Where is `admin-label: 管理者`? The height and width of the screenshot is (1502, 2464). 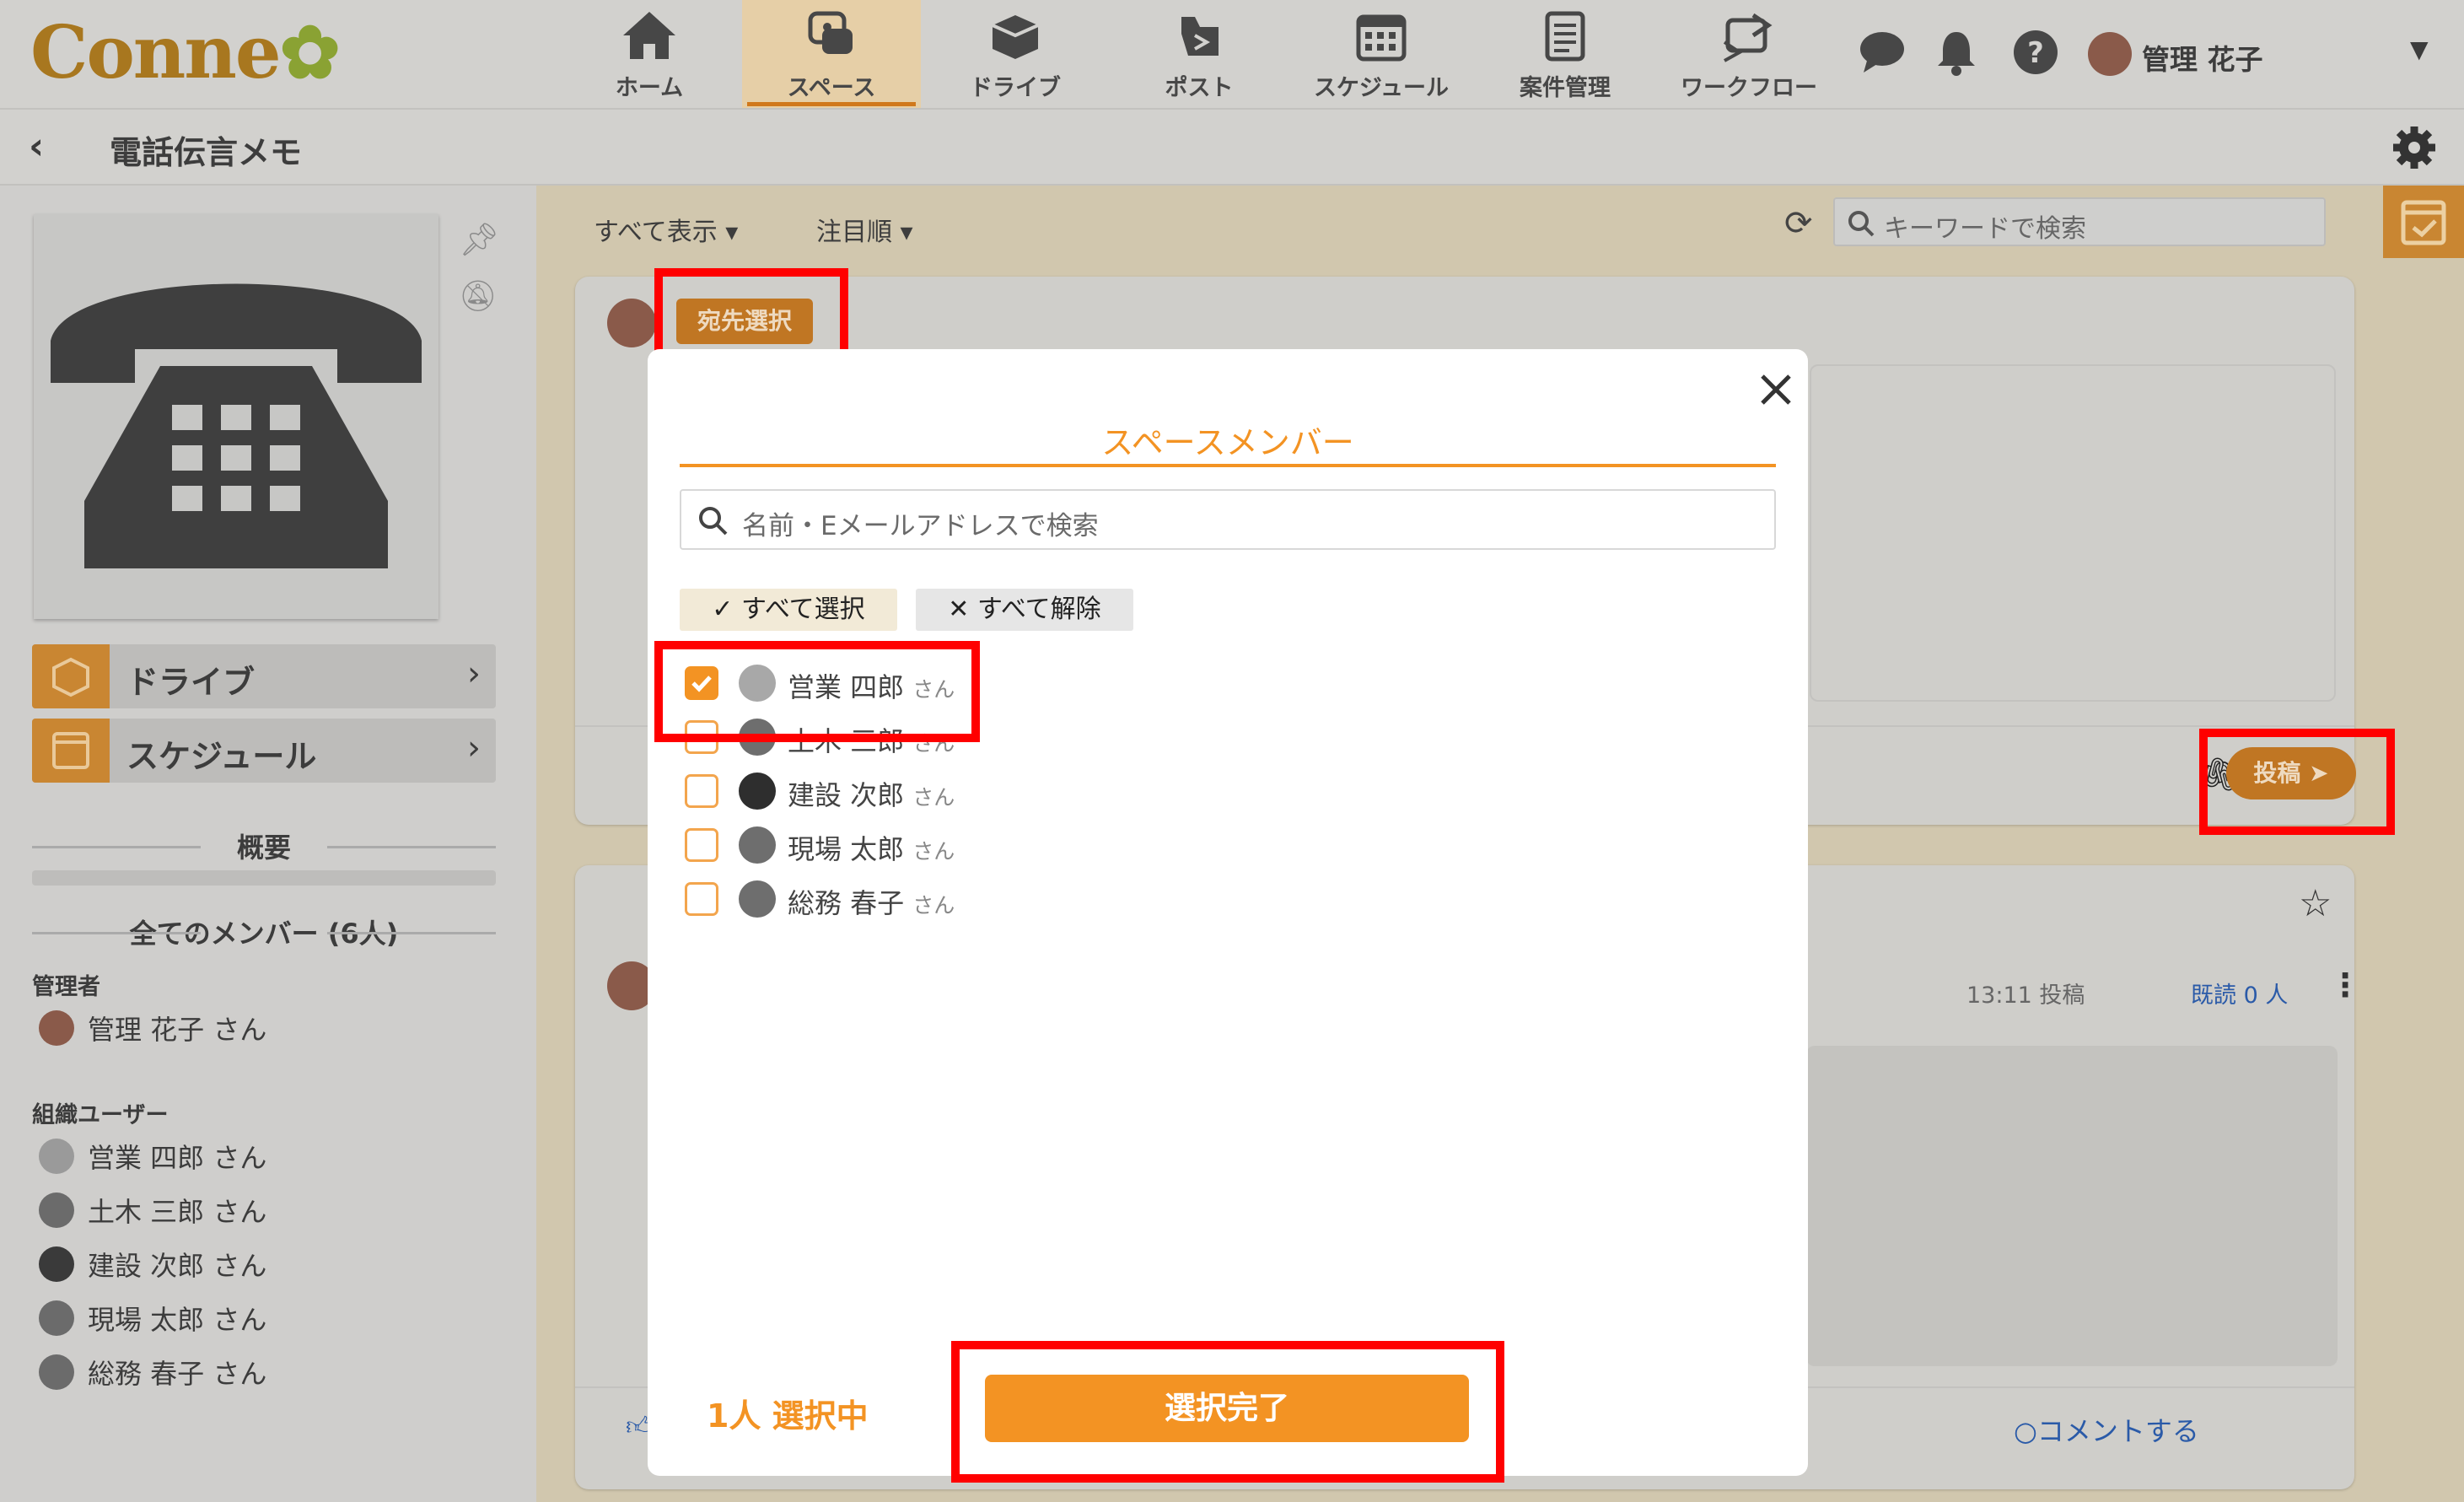 admin-label: 管理者 is located at coordinates (66, 987).